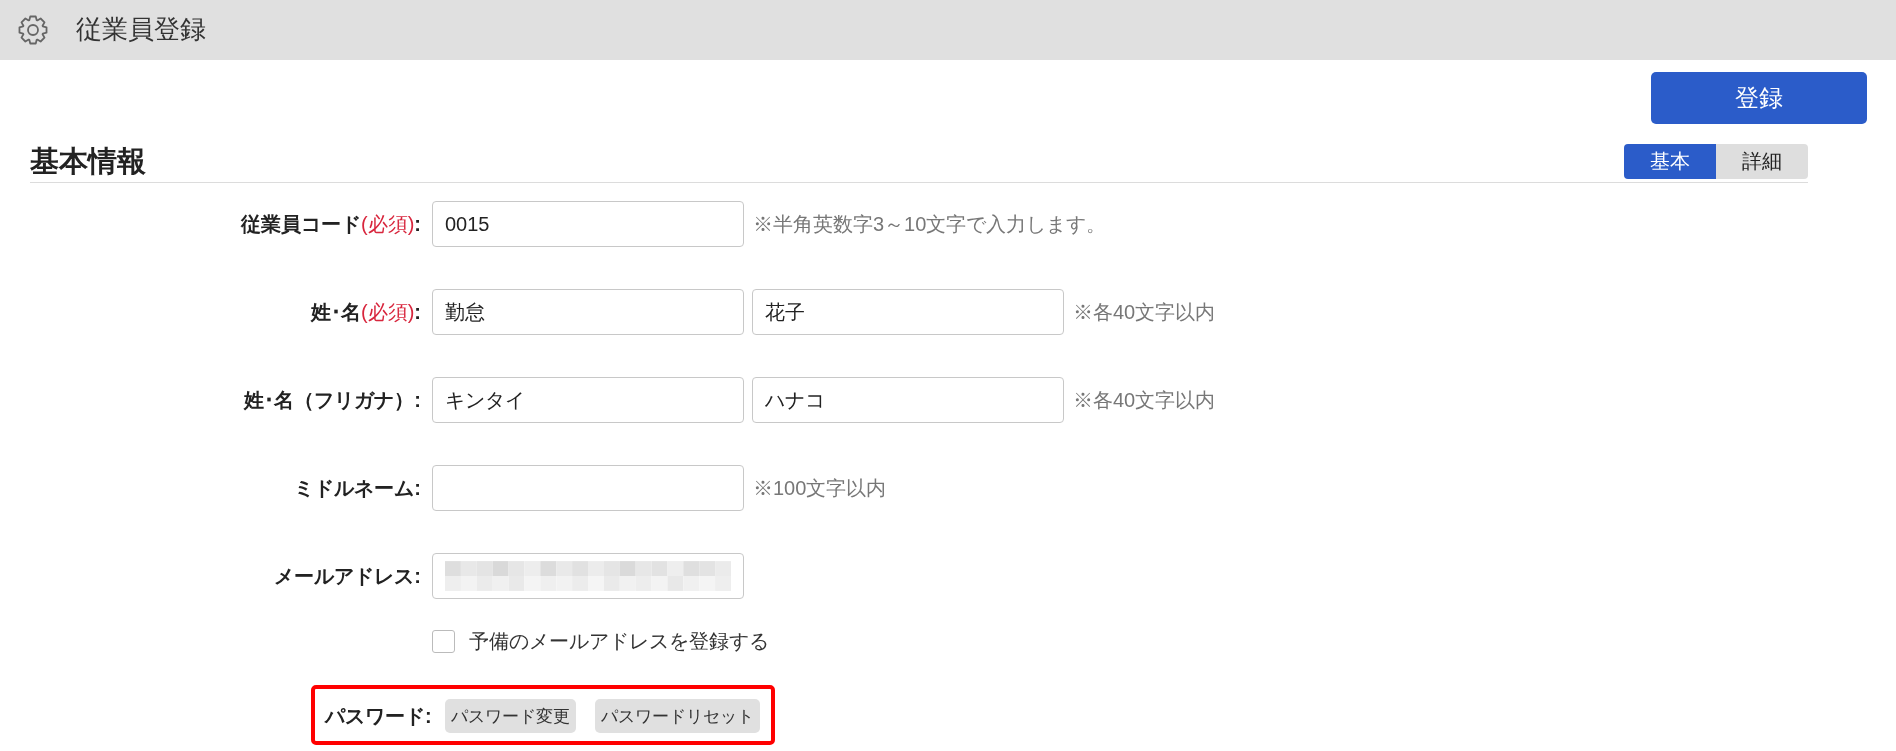 This screenshot has height=751, width=1896. What do you see at coordinates (588, 224) in the screenshot?
I see `input-field: 0015` at bounding box center [588, 224].